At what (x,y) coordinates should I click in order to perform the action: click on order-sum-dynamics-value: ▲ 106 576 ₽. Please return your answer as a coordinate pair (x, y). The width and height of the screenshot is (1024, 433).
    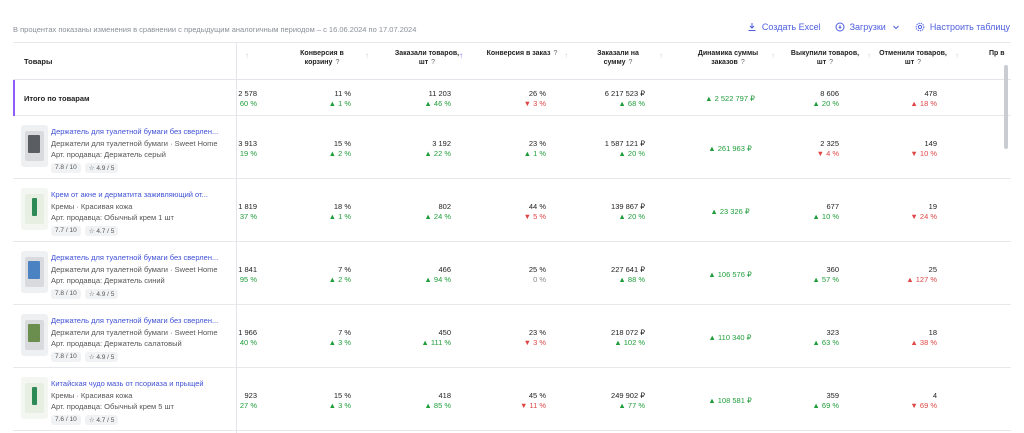
    Looking at the image, I should click on (730, 274).